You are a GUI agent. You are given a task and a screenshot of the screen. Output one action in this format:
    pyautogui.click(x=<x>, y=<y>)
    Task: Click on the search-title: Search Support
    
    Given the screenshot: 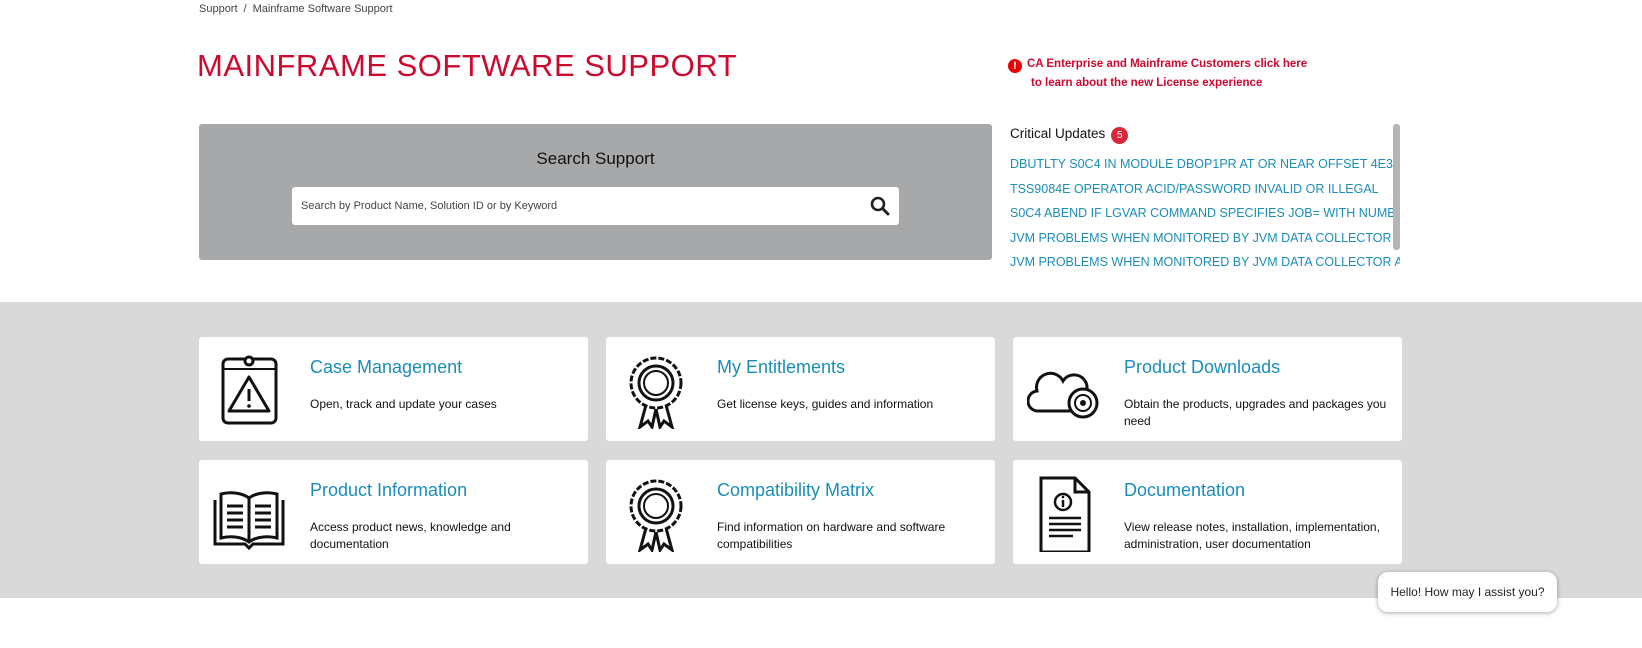 What is the action you would take?
    pyautogui.click(x=595, y=158)
    